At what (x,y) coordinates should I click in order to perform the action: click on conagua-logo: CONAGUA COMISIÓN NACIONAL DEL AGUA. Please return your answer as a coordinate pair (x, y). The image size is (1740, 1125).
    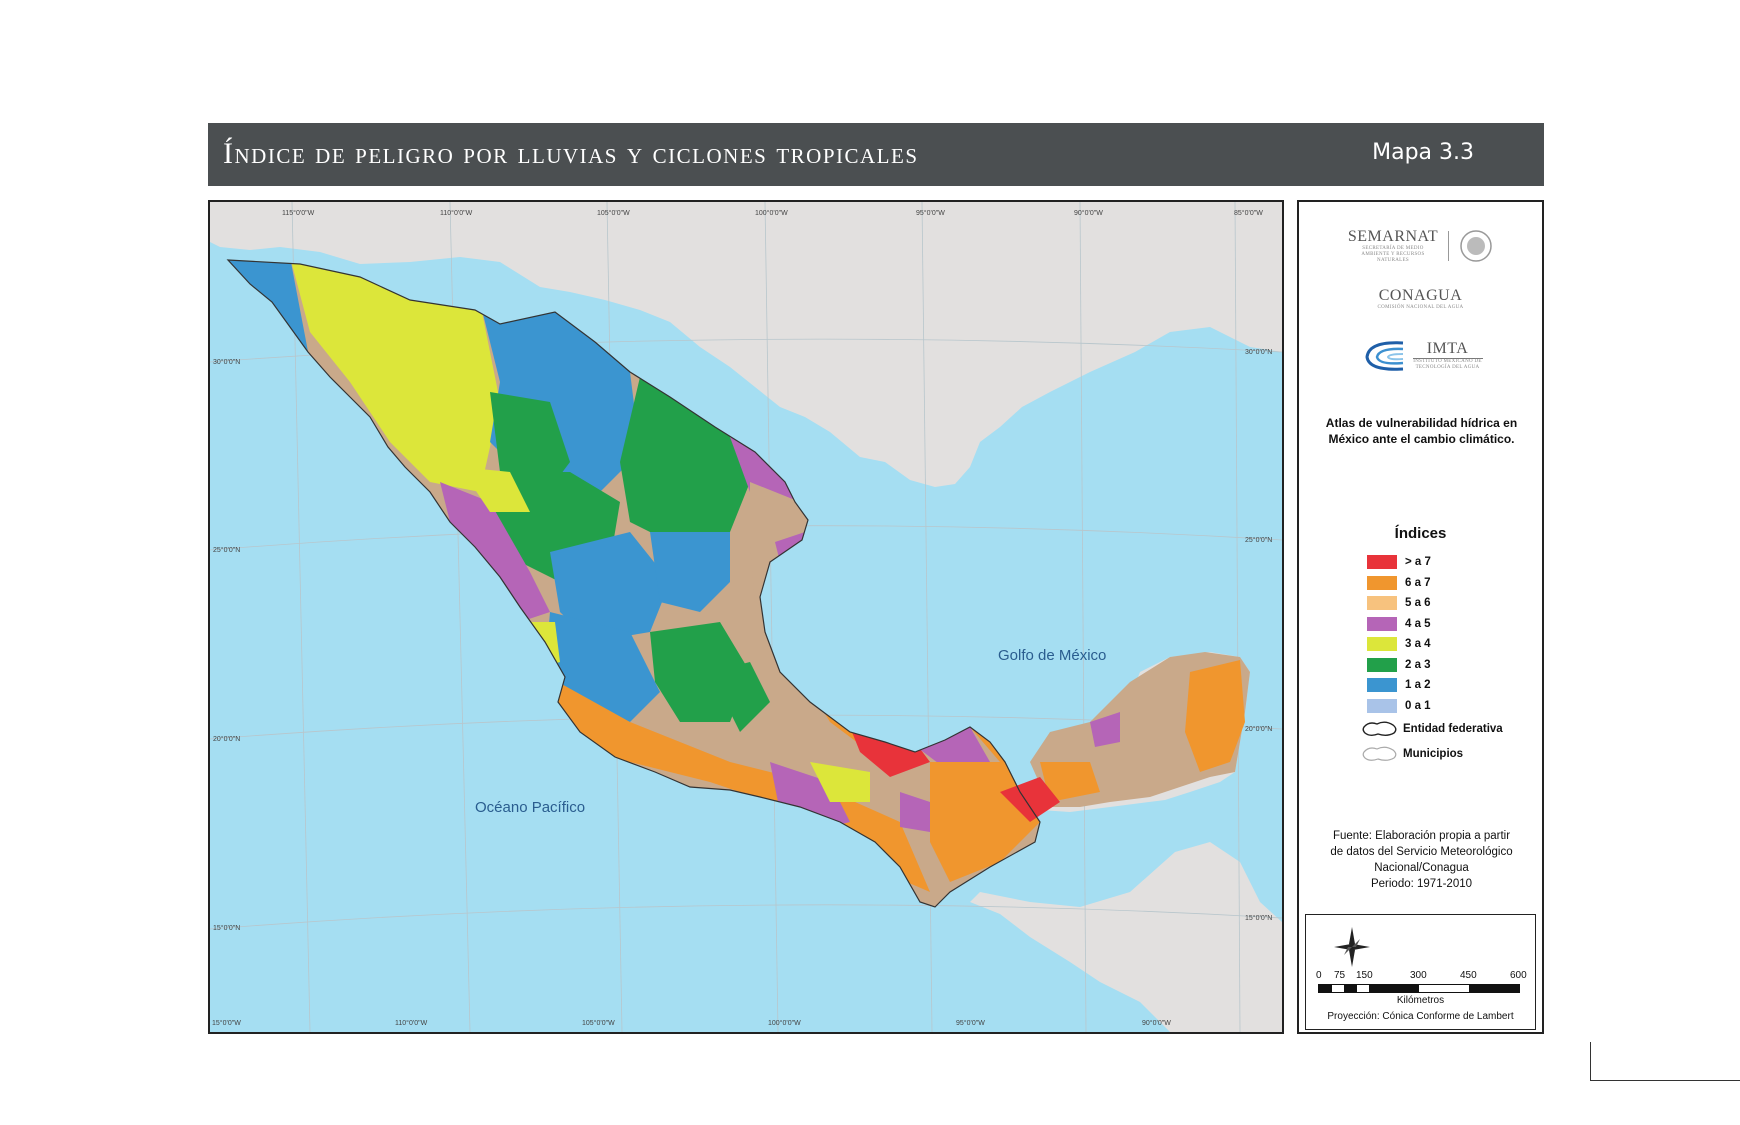
    Looking at the image, I should click on (1420, 298).